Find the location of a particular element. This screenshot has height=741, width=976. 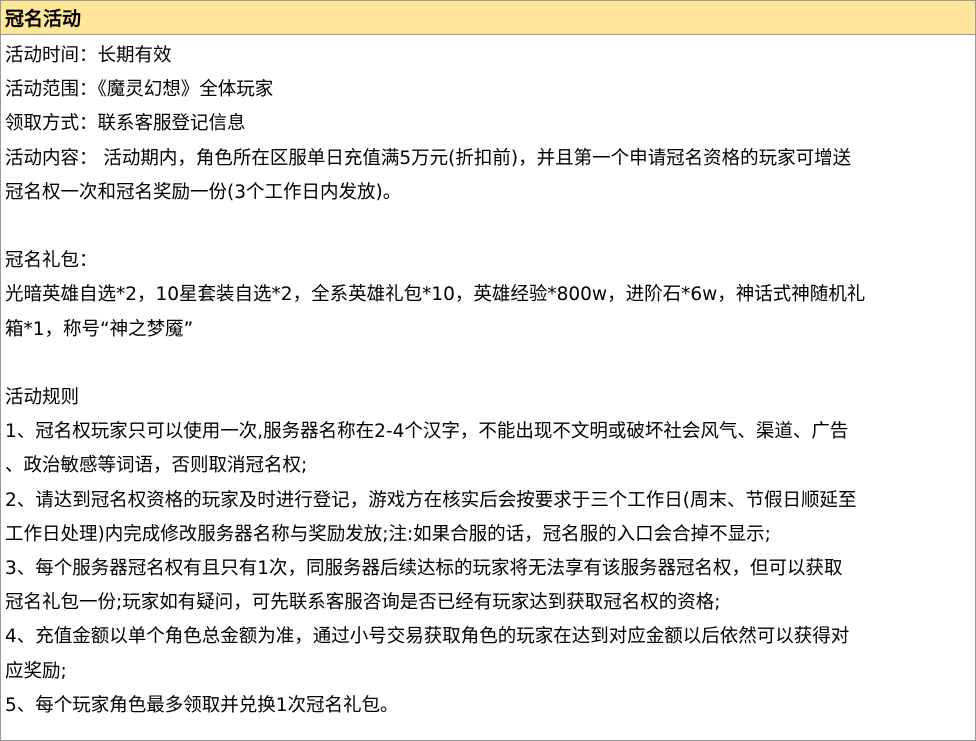

activity-content-line-2: 冠名权一次和冠名奖励一份(3个工作日内发放)。 is located at coordinates (203, 192).